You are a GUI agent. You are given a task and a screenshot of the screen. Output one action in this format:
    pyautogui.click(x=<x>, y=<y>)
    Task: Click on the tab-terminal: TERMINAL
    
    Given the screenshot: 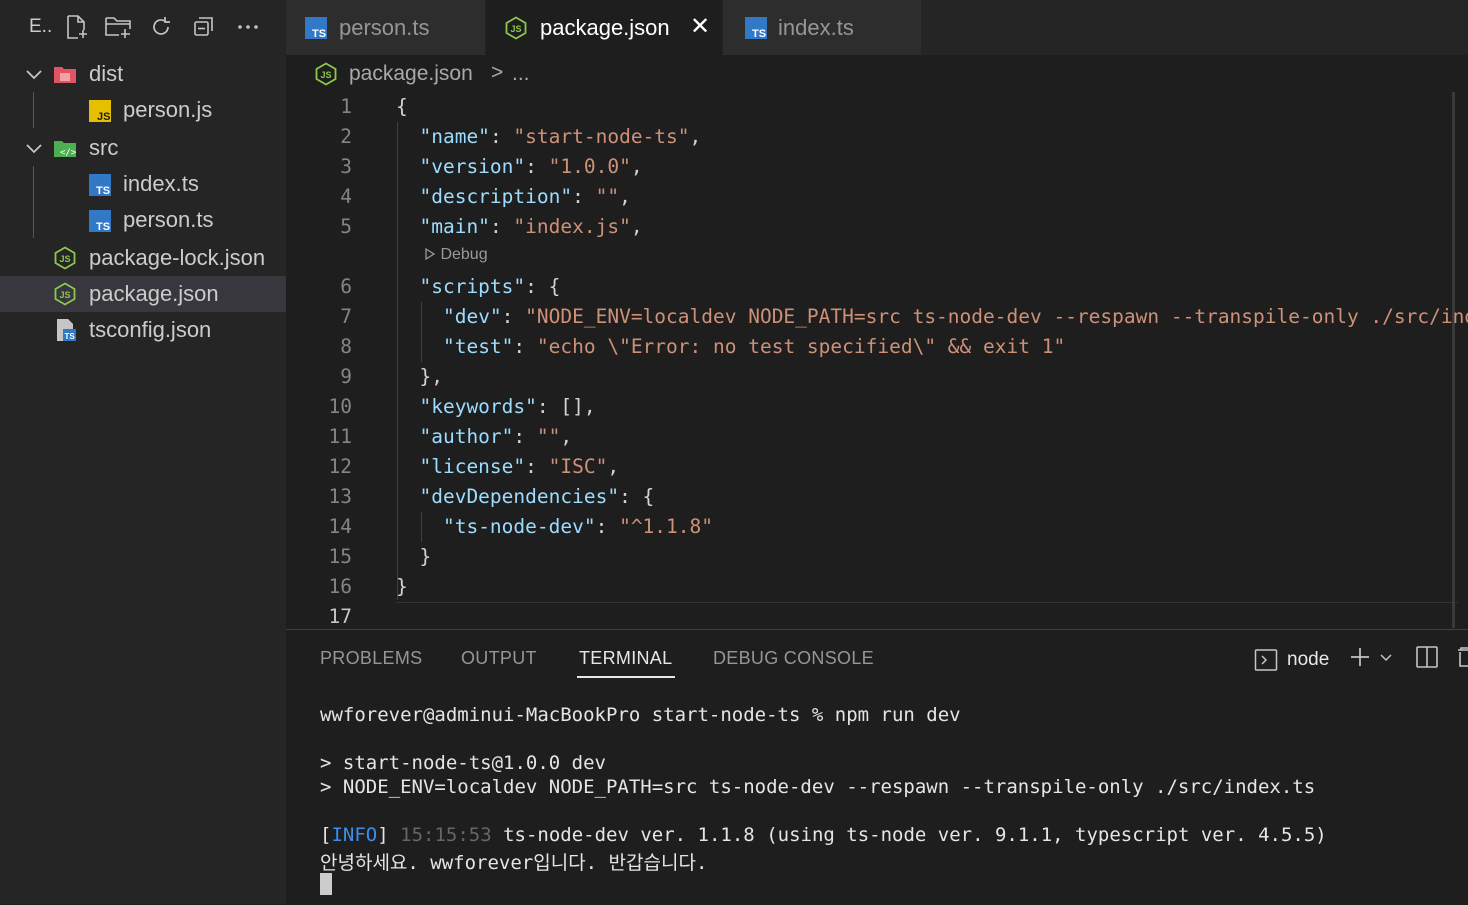 What is the action you would take?
    pyautogui.click(x=625, y=658)
    